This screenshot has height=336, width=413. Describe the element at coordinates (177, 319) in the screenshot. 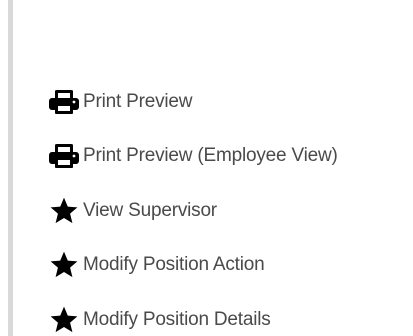

I see `modify-position-details-label: Modify Position Details` at that location.